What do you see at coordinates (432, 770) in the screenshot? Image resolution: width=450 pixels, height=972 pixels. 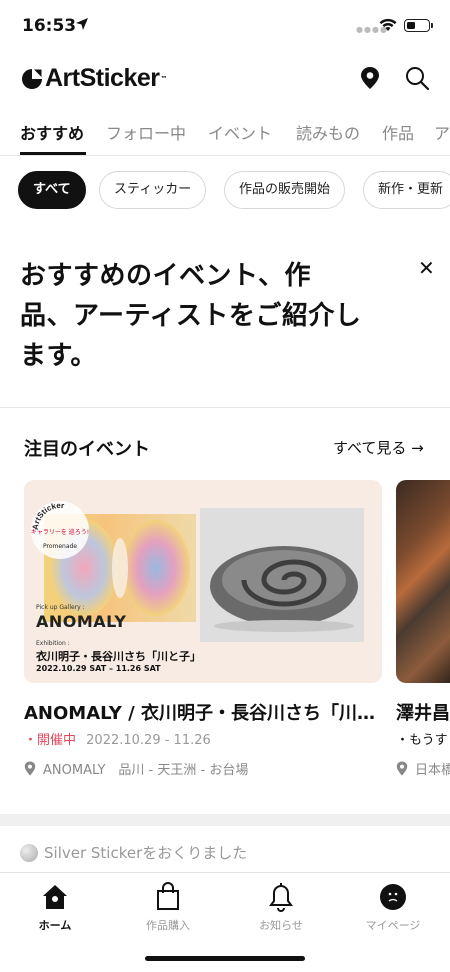 I see `venue-text-2: 日本橋` at bounding box center [432, 770].